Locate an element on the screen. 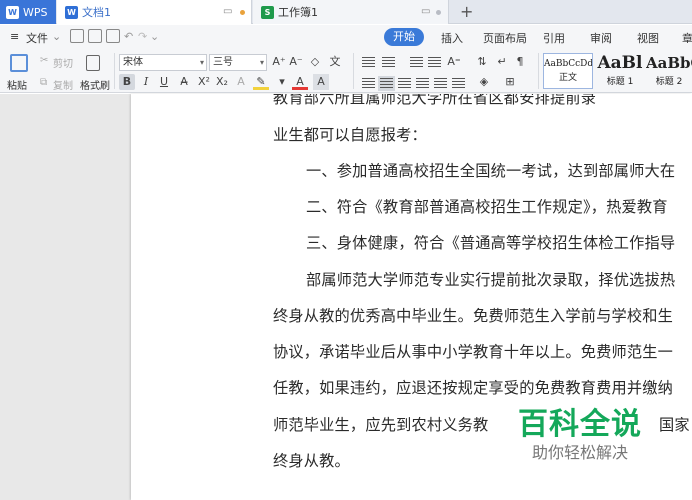 Image resolution: width=692 pixels, height=500 pixels. decrease-font-icon: A⁻ is located at coordinates (296, 62).